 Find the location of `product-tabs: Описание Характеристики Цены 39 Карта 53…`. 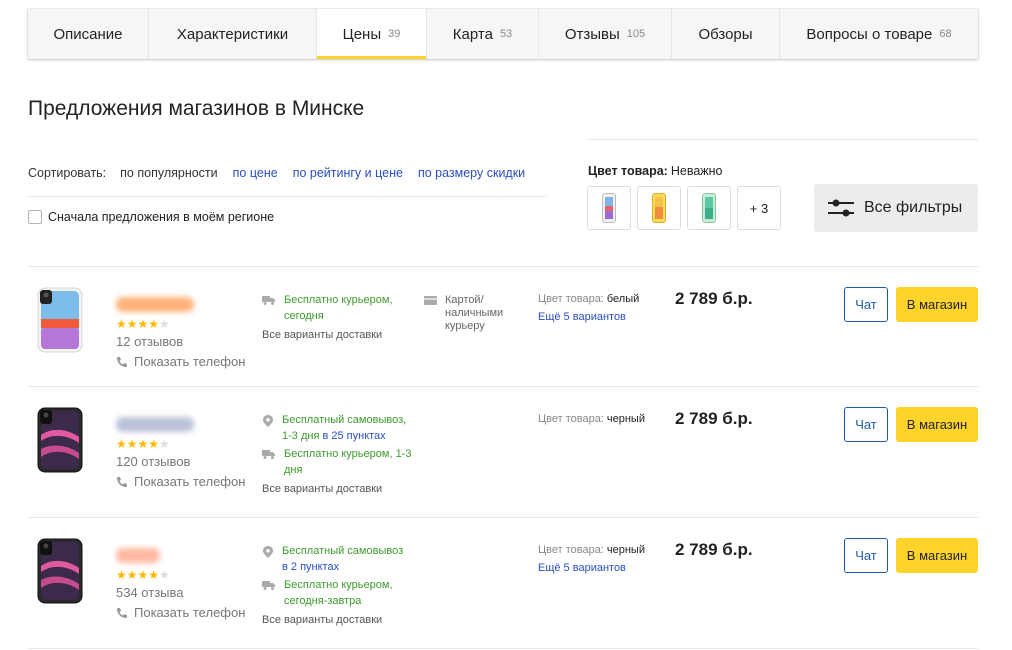

product-tabs: Описание Характеристики Цены 39 Карта 53… is located at coordinates (503, 34).